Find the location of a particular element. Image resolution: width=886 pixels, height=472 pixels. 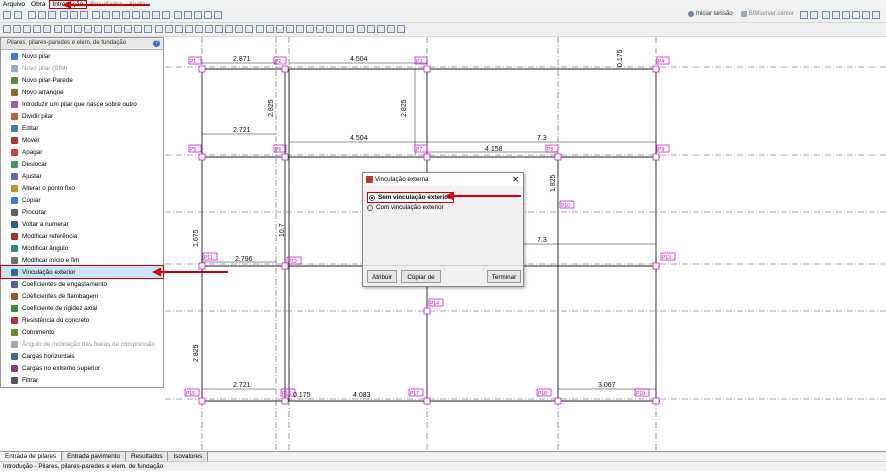

login-link: Iniciar sessão is located at coordinates (714, 14).